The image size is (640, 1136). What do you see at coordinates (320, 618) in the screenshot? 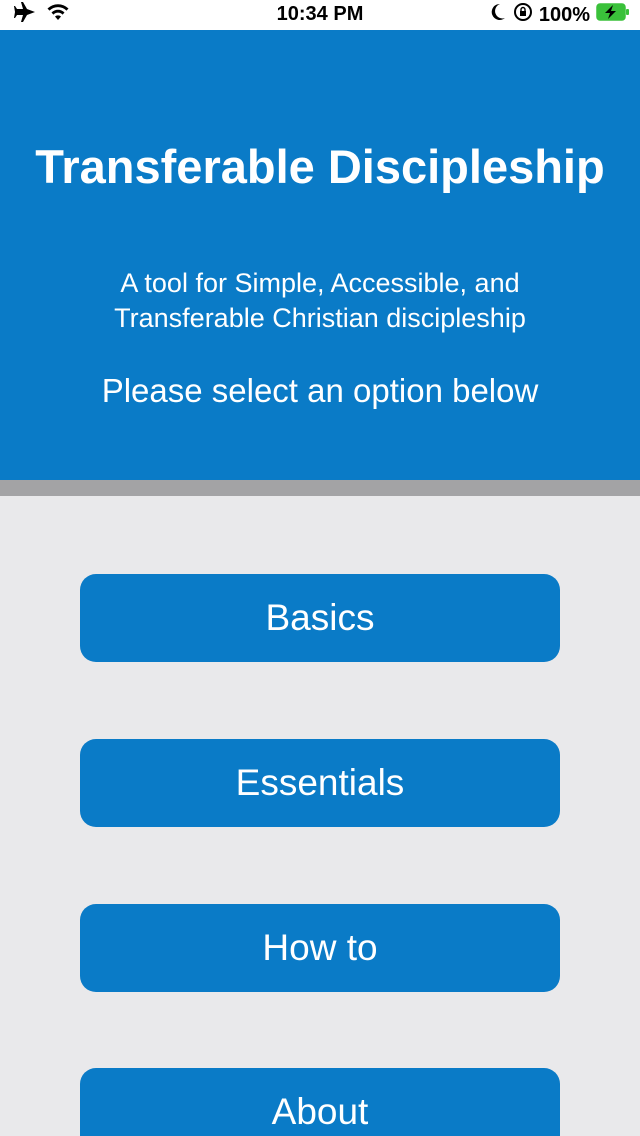
I see `basics-button: Basics` at bounding box center [320, 618].